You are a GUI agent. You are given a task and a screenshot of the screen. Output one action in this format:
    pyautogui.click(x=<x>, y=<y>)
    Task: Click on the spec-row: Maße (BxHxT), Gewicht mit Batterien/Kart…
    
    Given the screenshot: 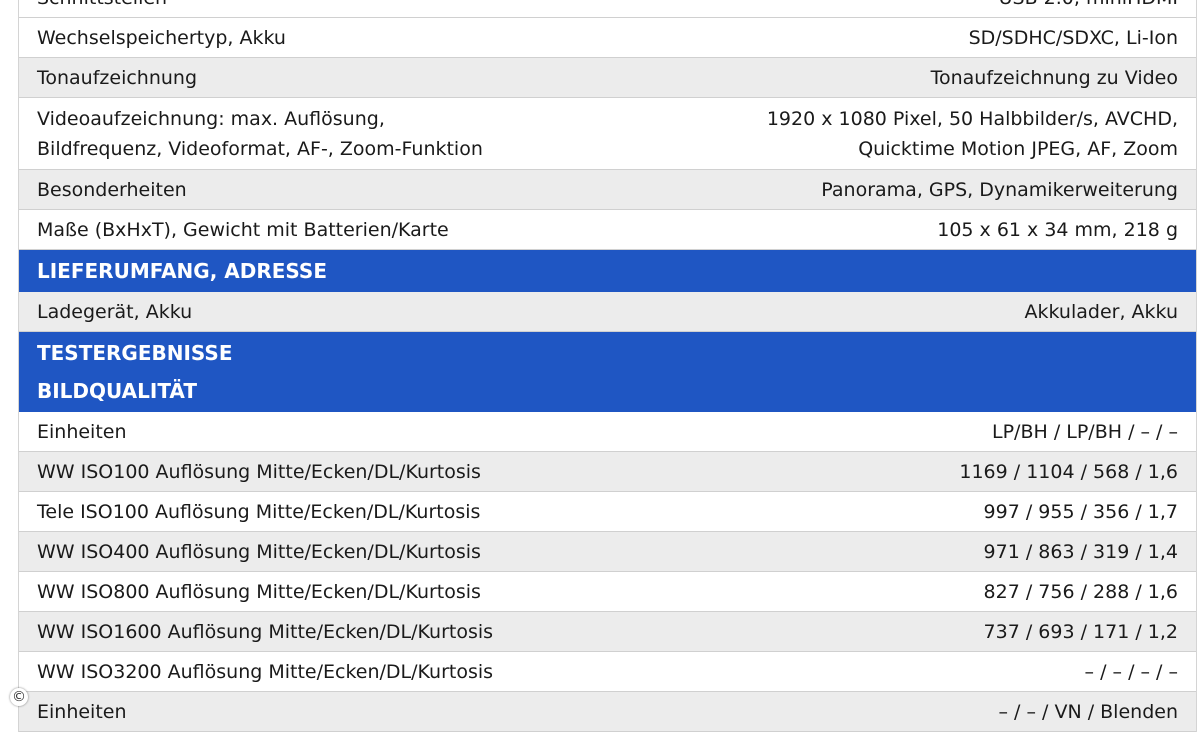 What is the action you would take?
    pyautogui.click(x=607, y=230)
    